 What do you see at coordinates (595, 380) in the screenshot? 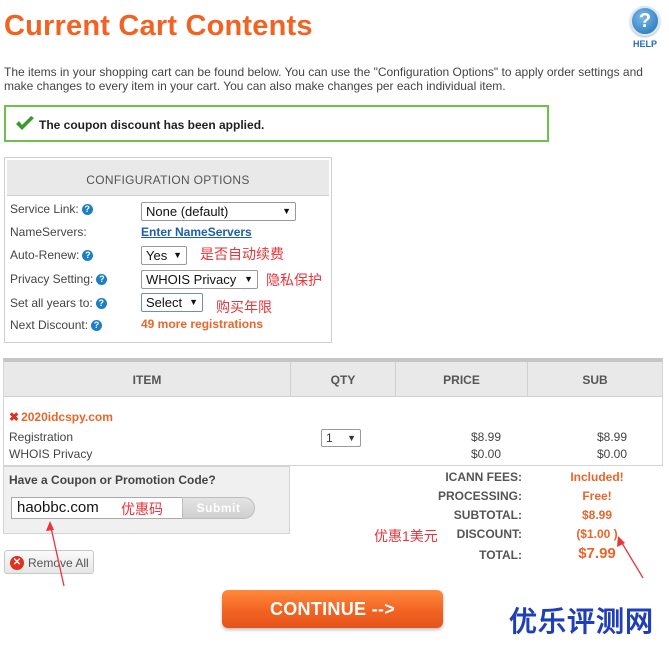
I see `column-sub: SUB` at bounding box center [595, 380].